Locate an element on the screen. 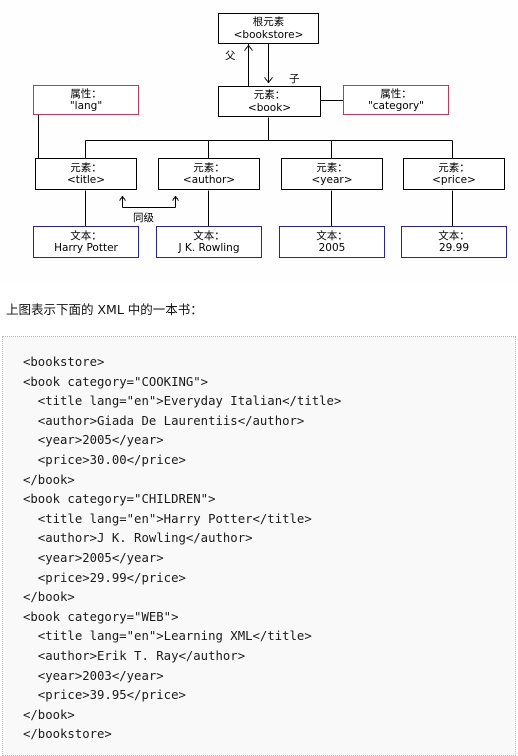 This screenshot has height=756, width=518. node-text-title-value: 文本： Harry Potter is located at coordinates (86, 242).